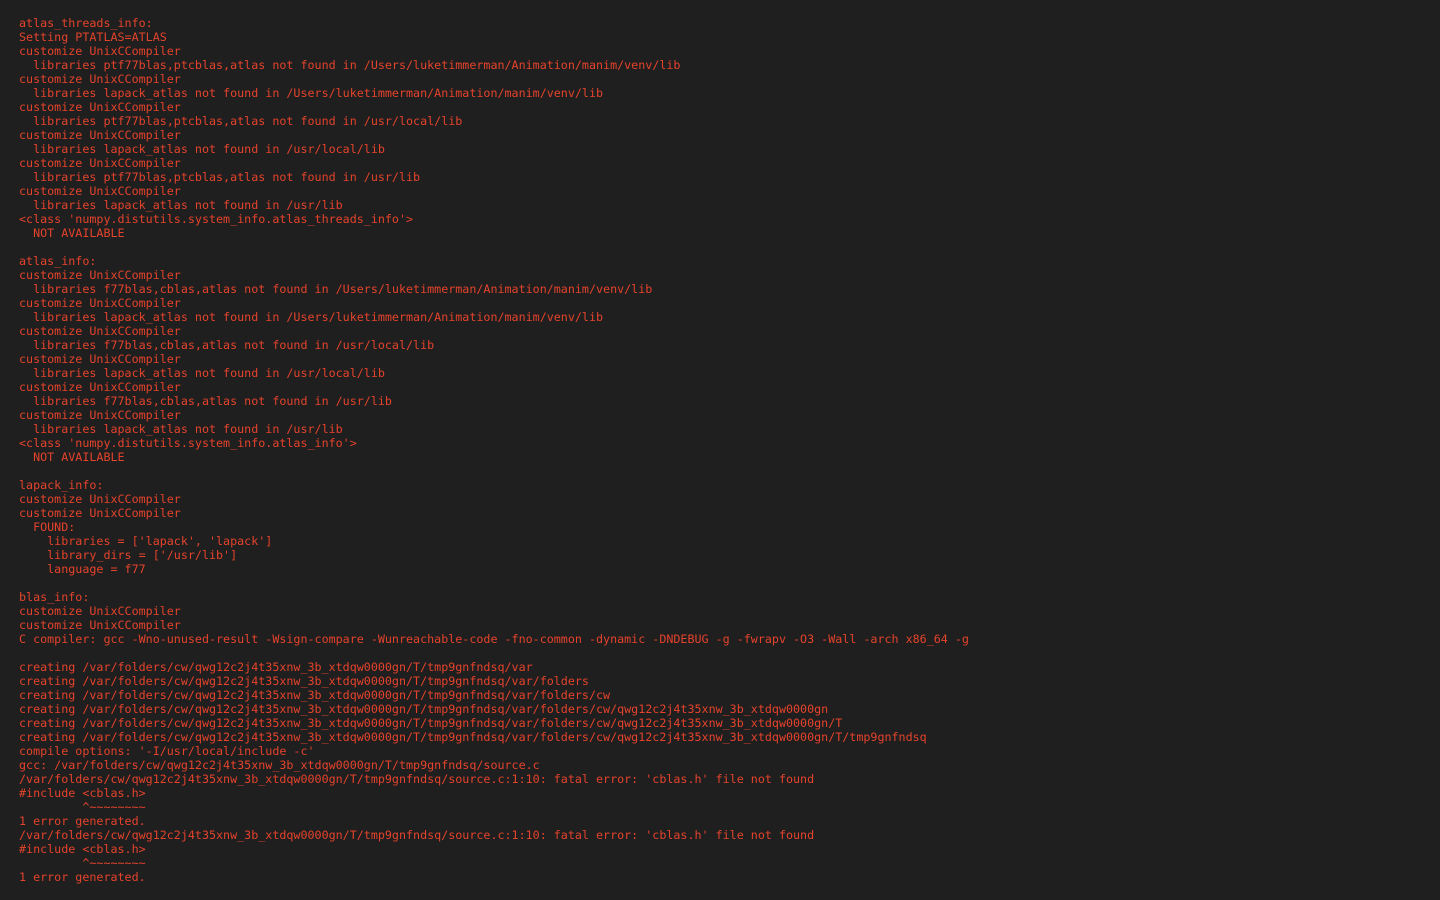  Describe the element at coordinates (47, 527) in the screenshot. I see `output-line: FOUND:` at that location.